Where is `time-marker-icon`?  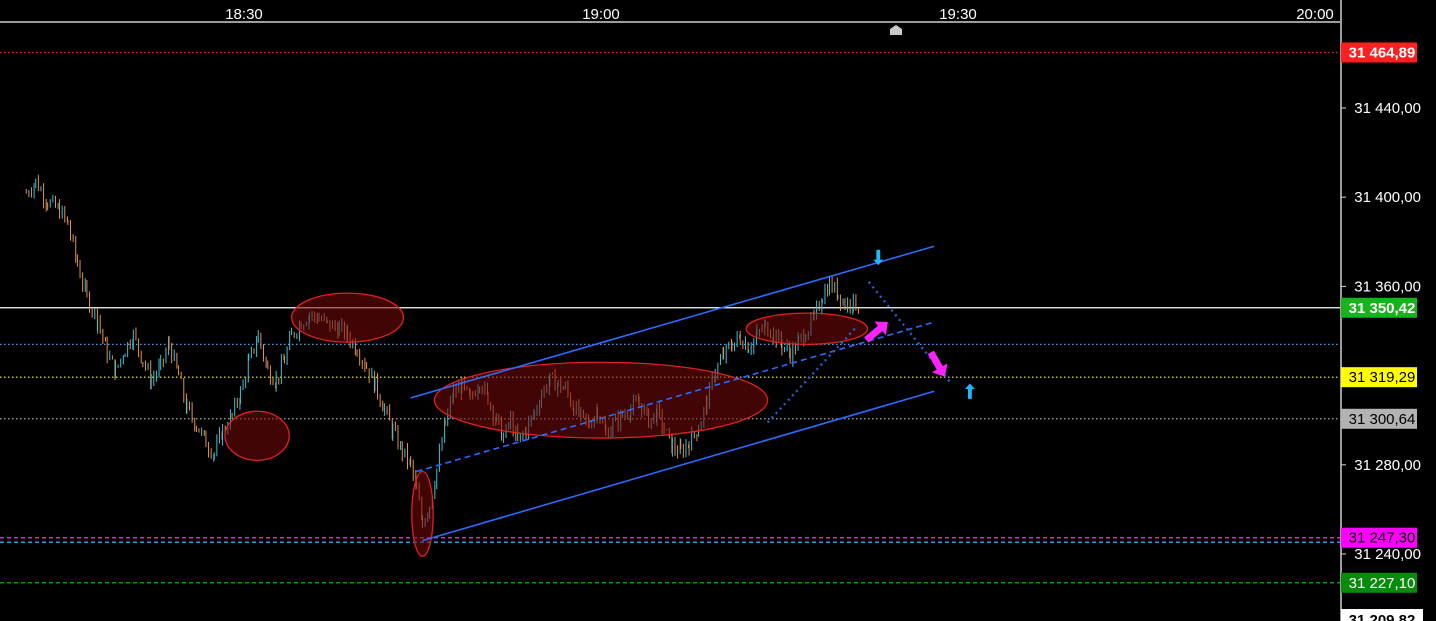
time-marker-icon is located at coordinates (896, 30).